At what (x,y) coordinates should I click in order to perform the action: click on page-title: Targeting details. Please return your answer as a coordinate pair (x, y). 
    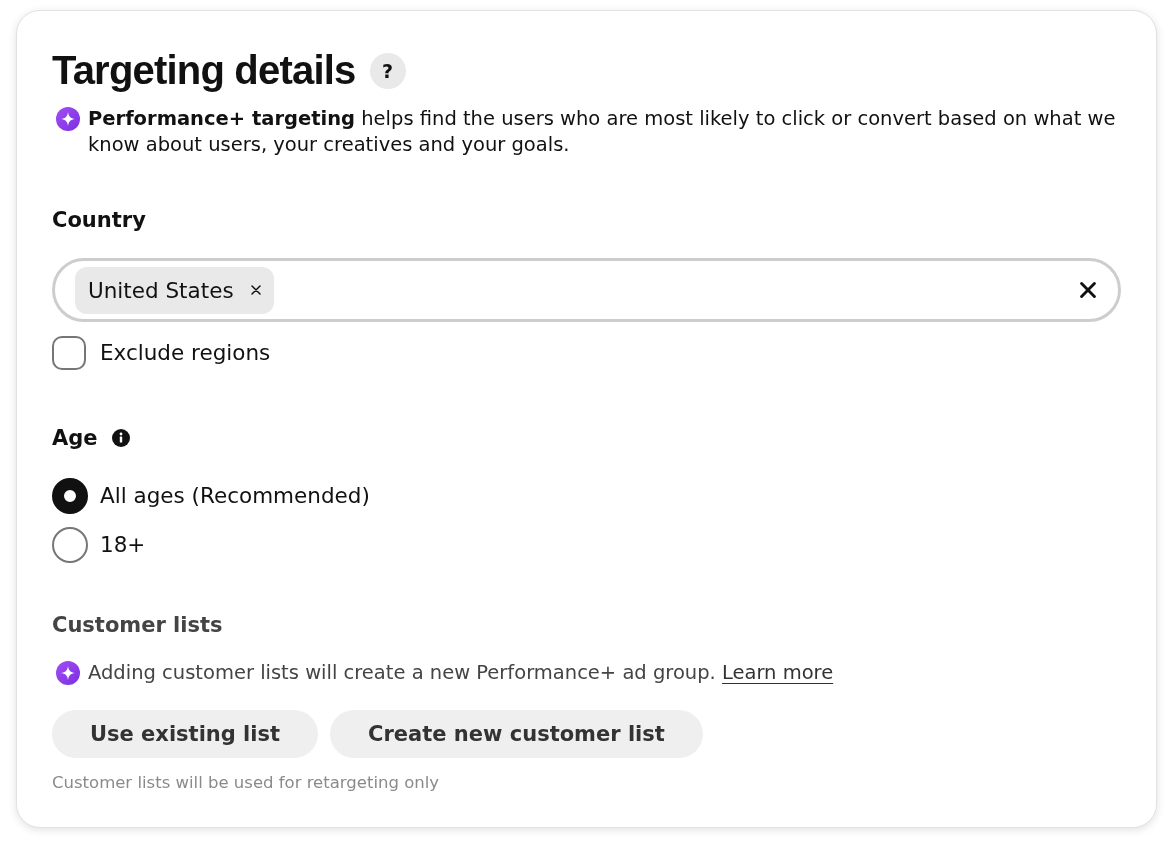
    Looking at the image, I should click on (204, 70).